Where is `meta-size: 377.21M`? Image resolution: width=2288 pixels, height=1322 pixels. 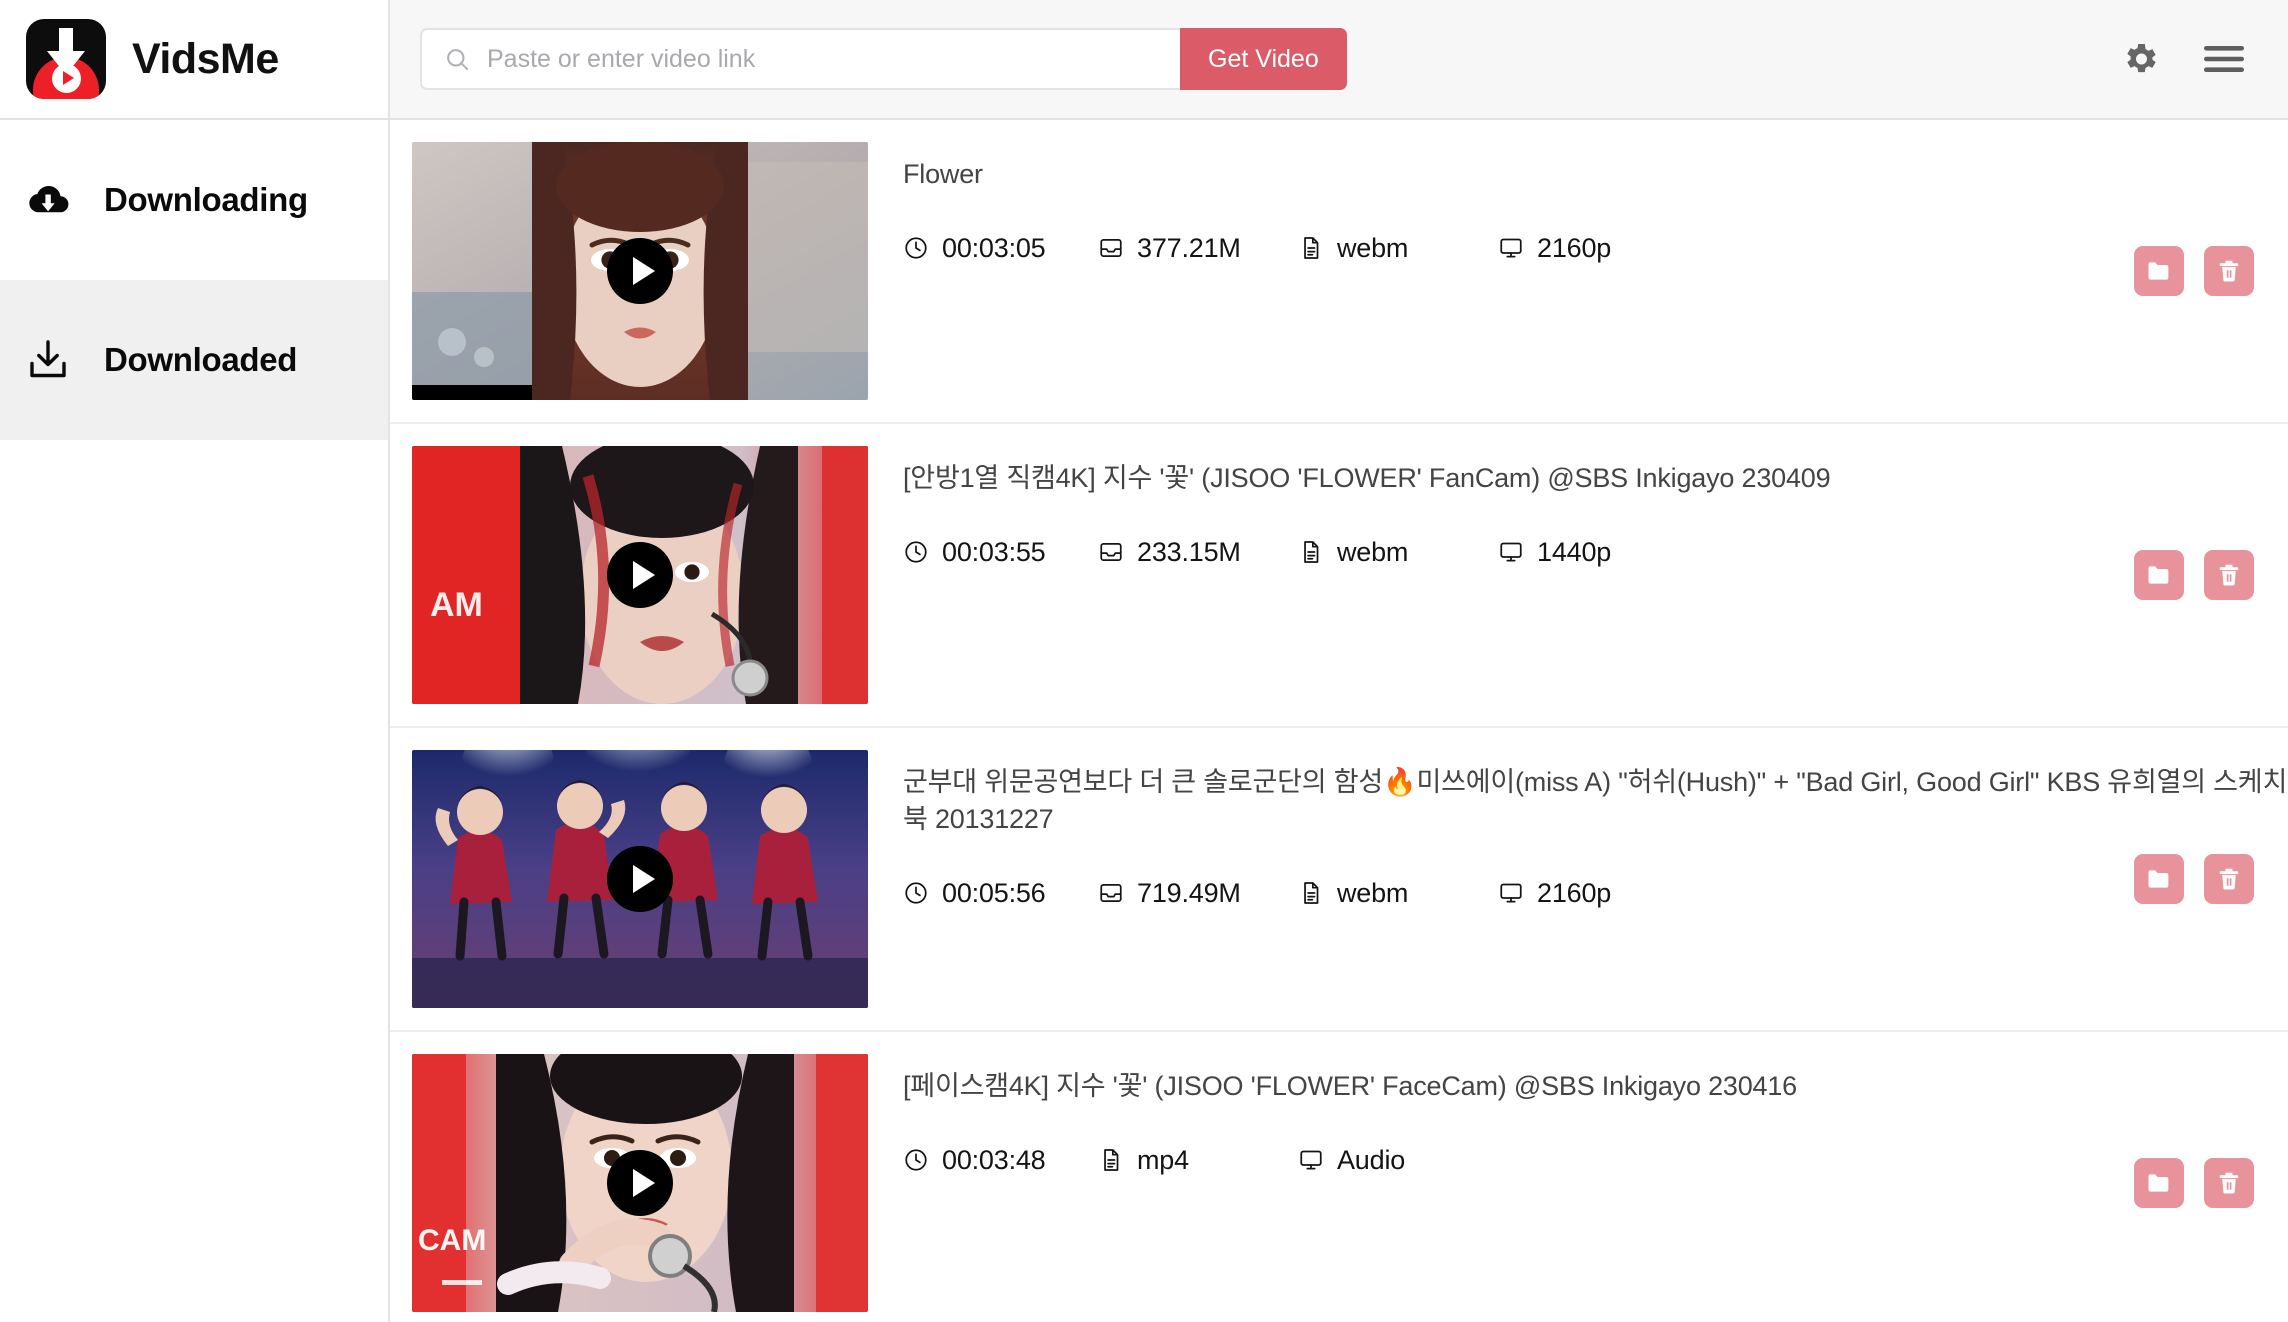
meta-size: 377.21M is located at coordinates (1198, 248).